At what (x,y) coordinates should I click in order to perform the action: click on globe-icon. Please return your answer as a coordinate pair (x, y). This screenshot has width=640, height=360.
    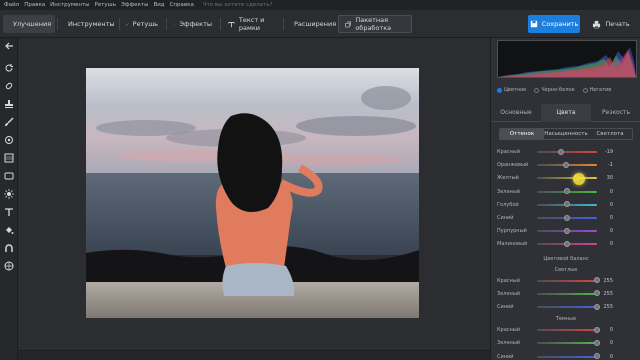
    Looking at the image, I should click on (9, 266).